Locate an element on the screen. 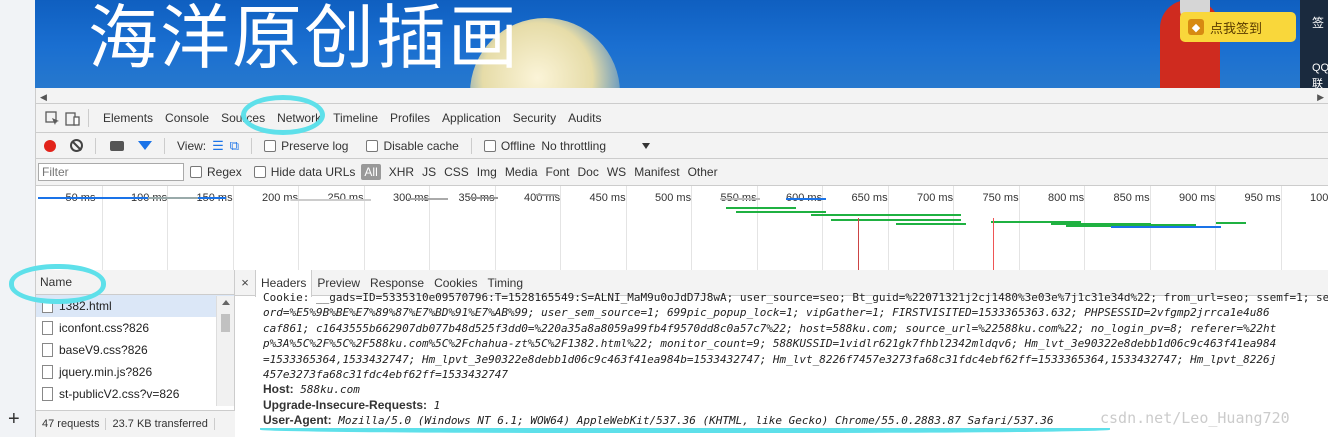 The height and width of the screenshot is (437, 1328). regex-checkbox: Regex is located at coordinates (216, 172).